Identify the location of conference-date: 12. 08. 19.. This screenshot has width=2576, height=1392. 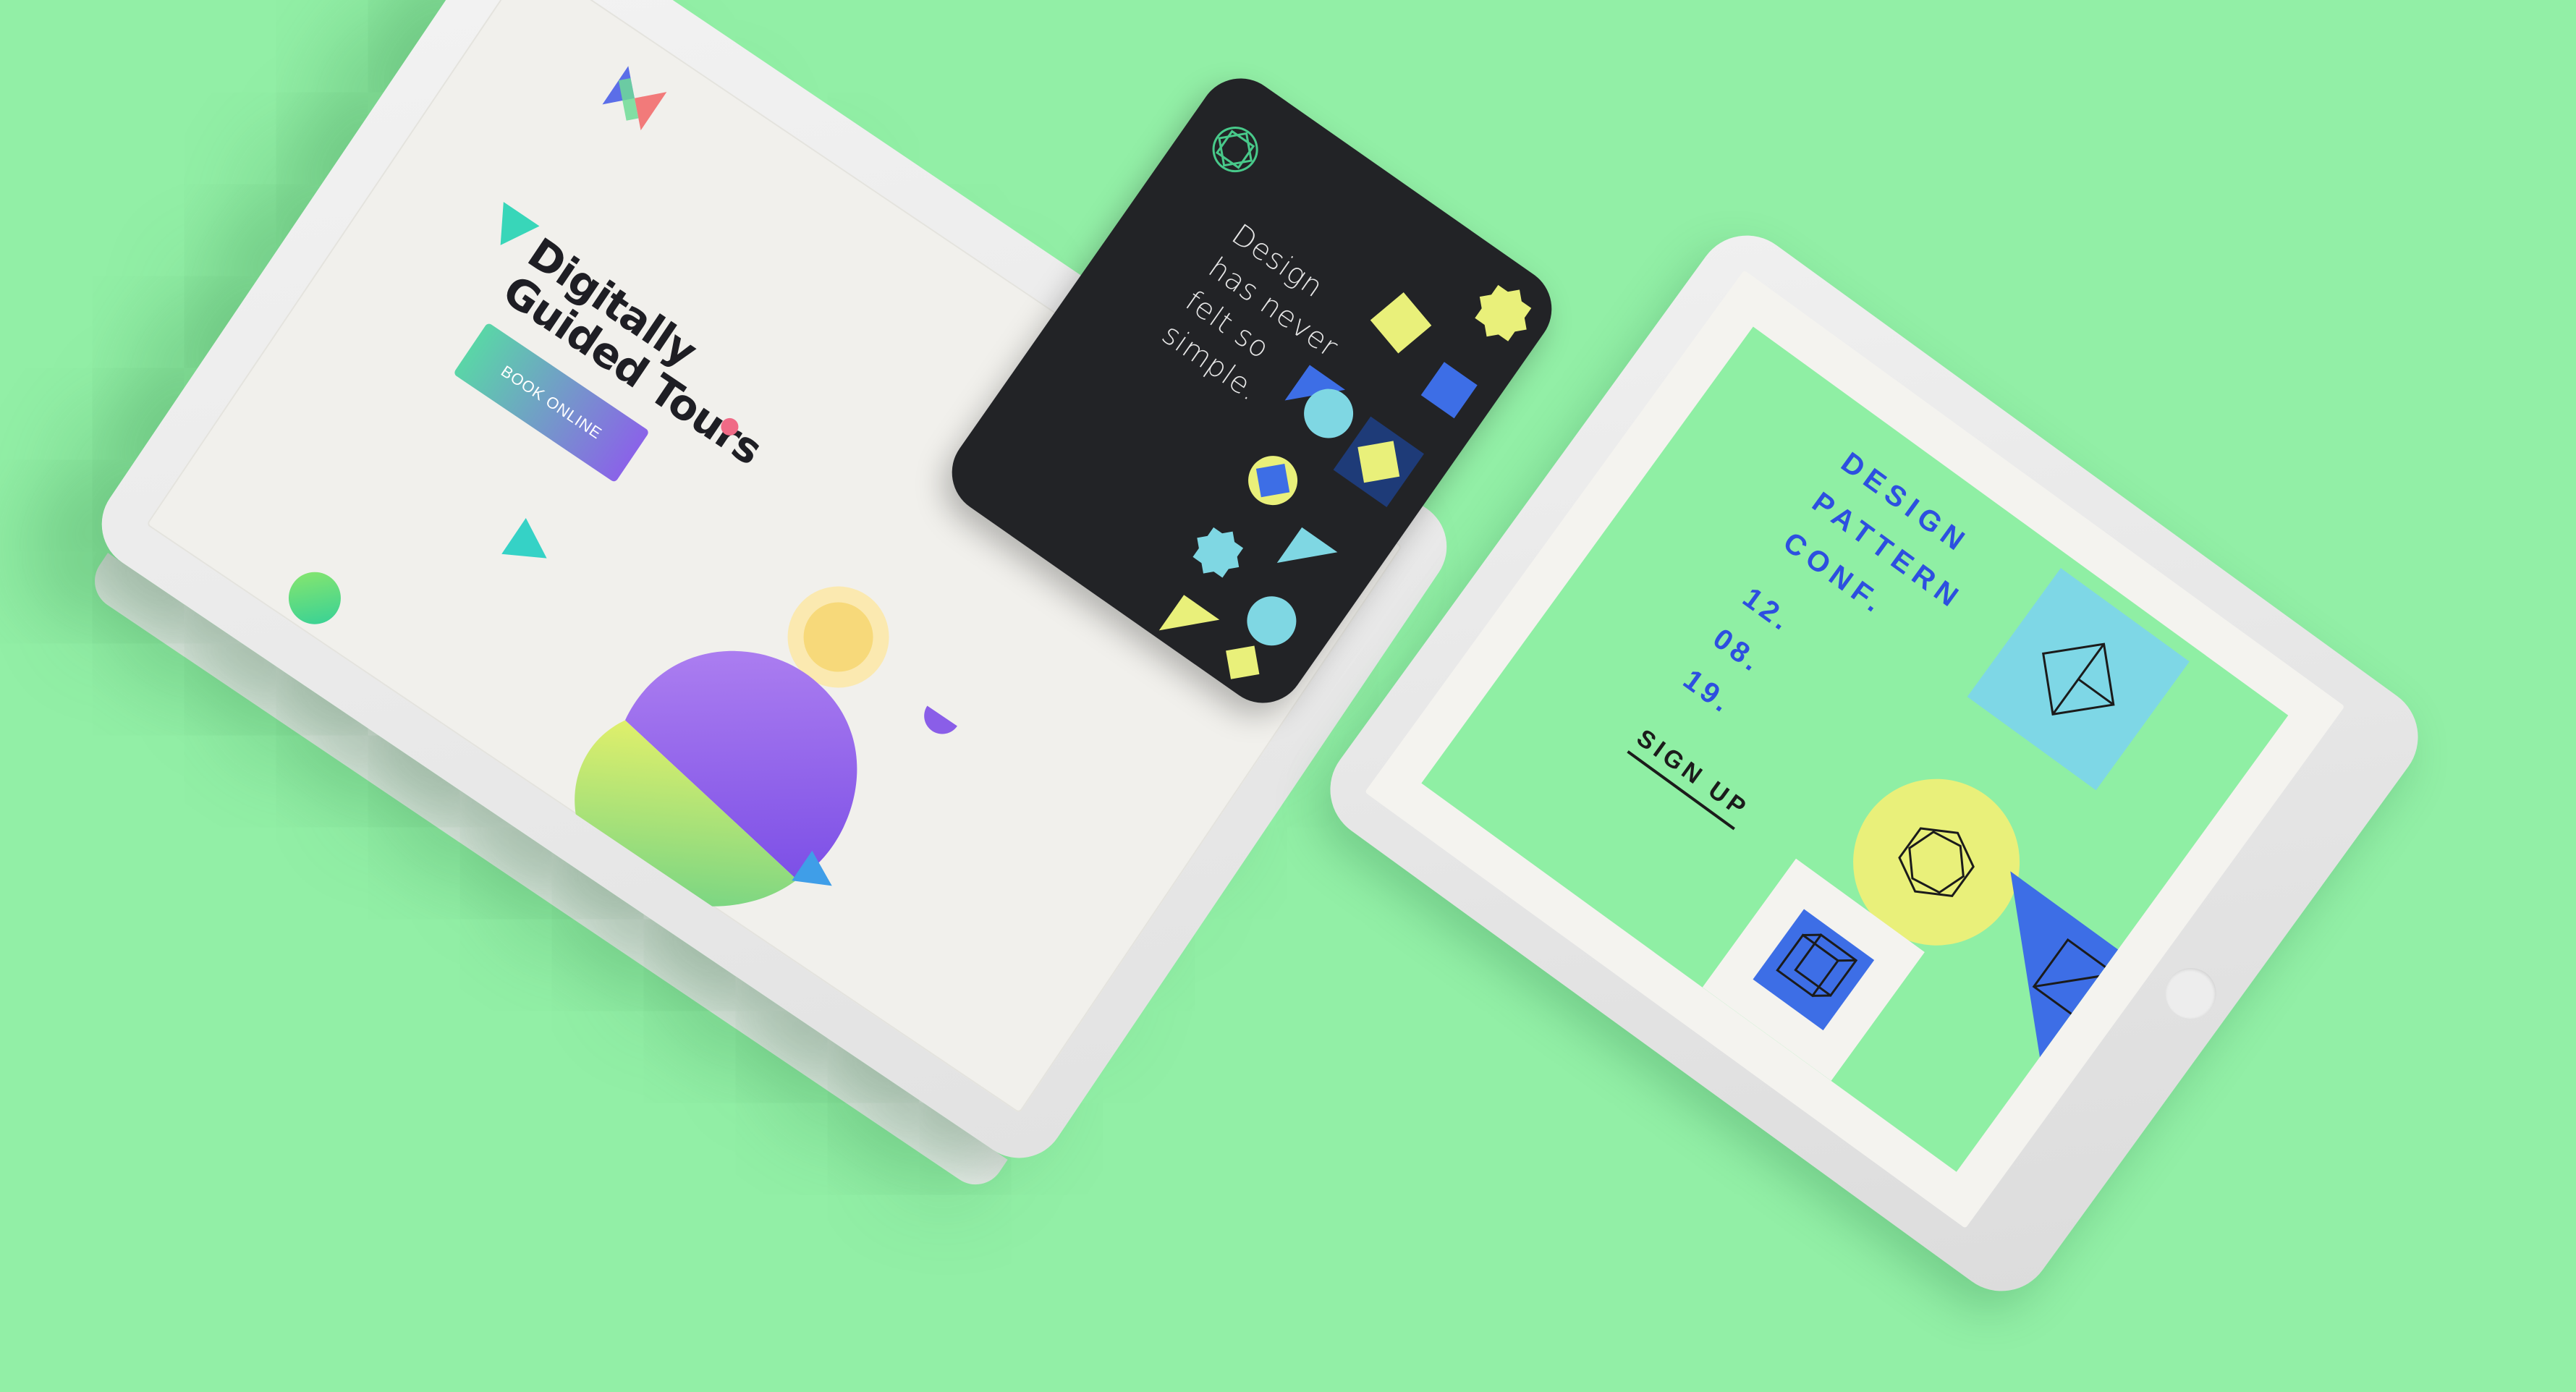
(1738, 651).